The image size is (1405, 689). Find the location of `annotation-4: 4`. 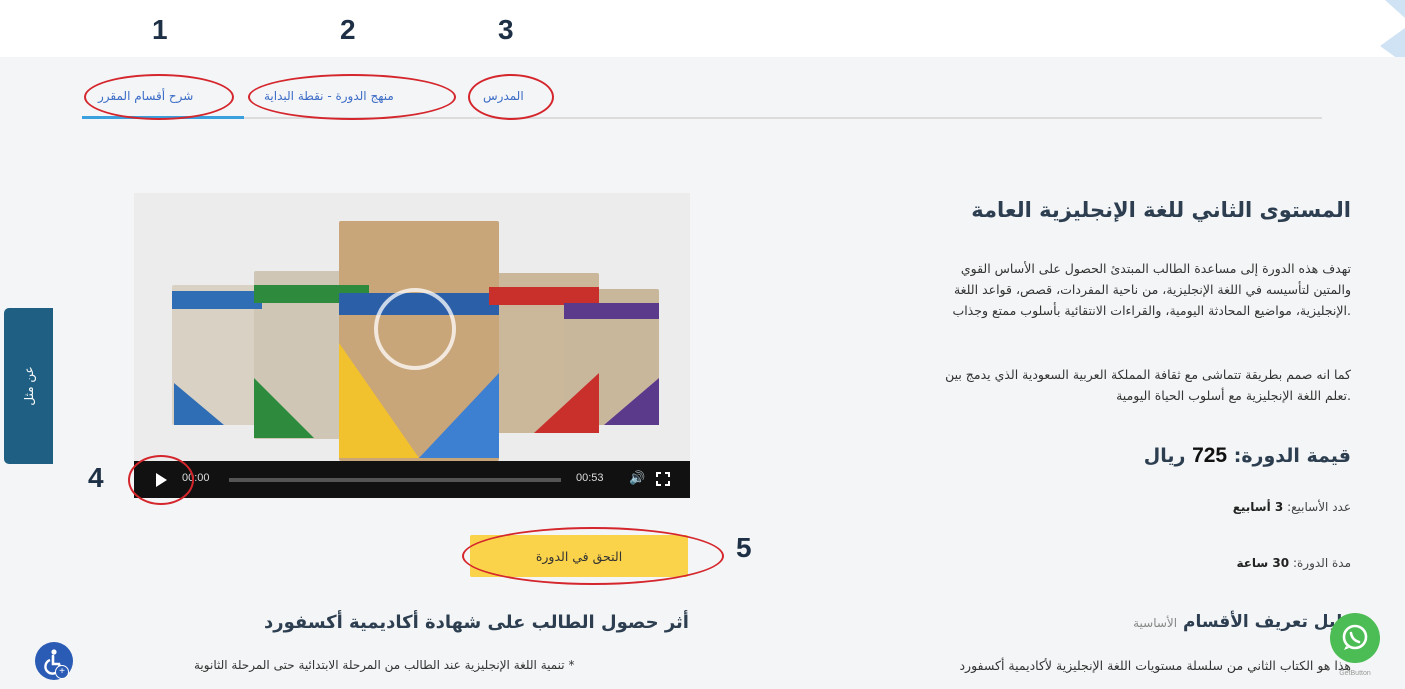

annotation-4: 4 is located at coordinates (96, 477).